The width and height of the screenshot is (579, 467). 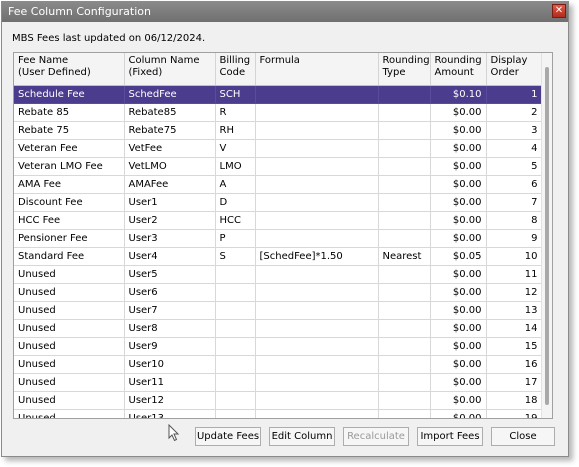 What do you see at coordinates (170, 346) in the screenshot?
I see `table-cell: User9` at bounding box center [170, 346].